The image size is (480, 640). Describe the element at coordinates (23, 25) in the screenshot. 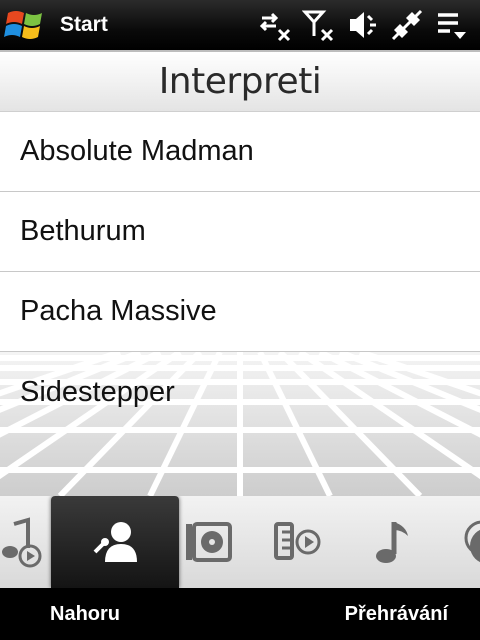

I see `windows-logo-icon` at that location.